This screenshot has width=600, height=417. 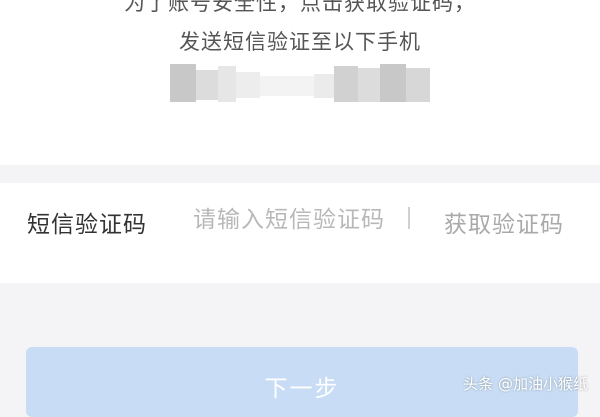 What do you see at coordinates (303, 84) in the screenshot?
I see `blurred-phone-number` at bounding box center [303, 84].